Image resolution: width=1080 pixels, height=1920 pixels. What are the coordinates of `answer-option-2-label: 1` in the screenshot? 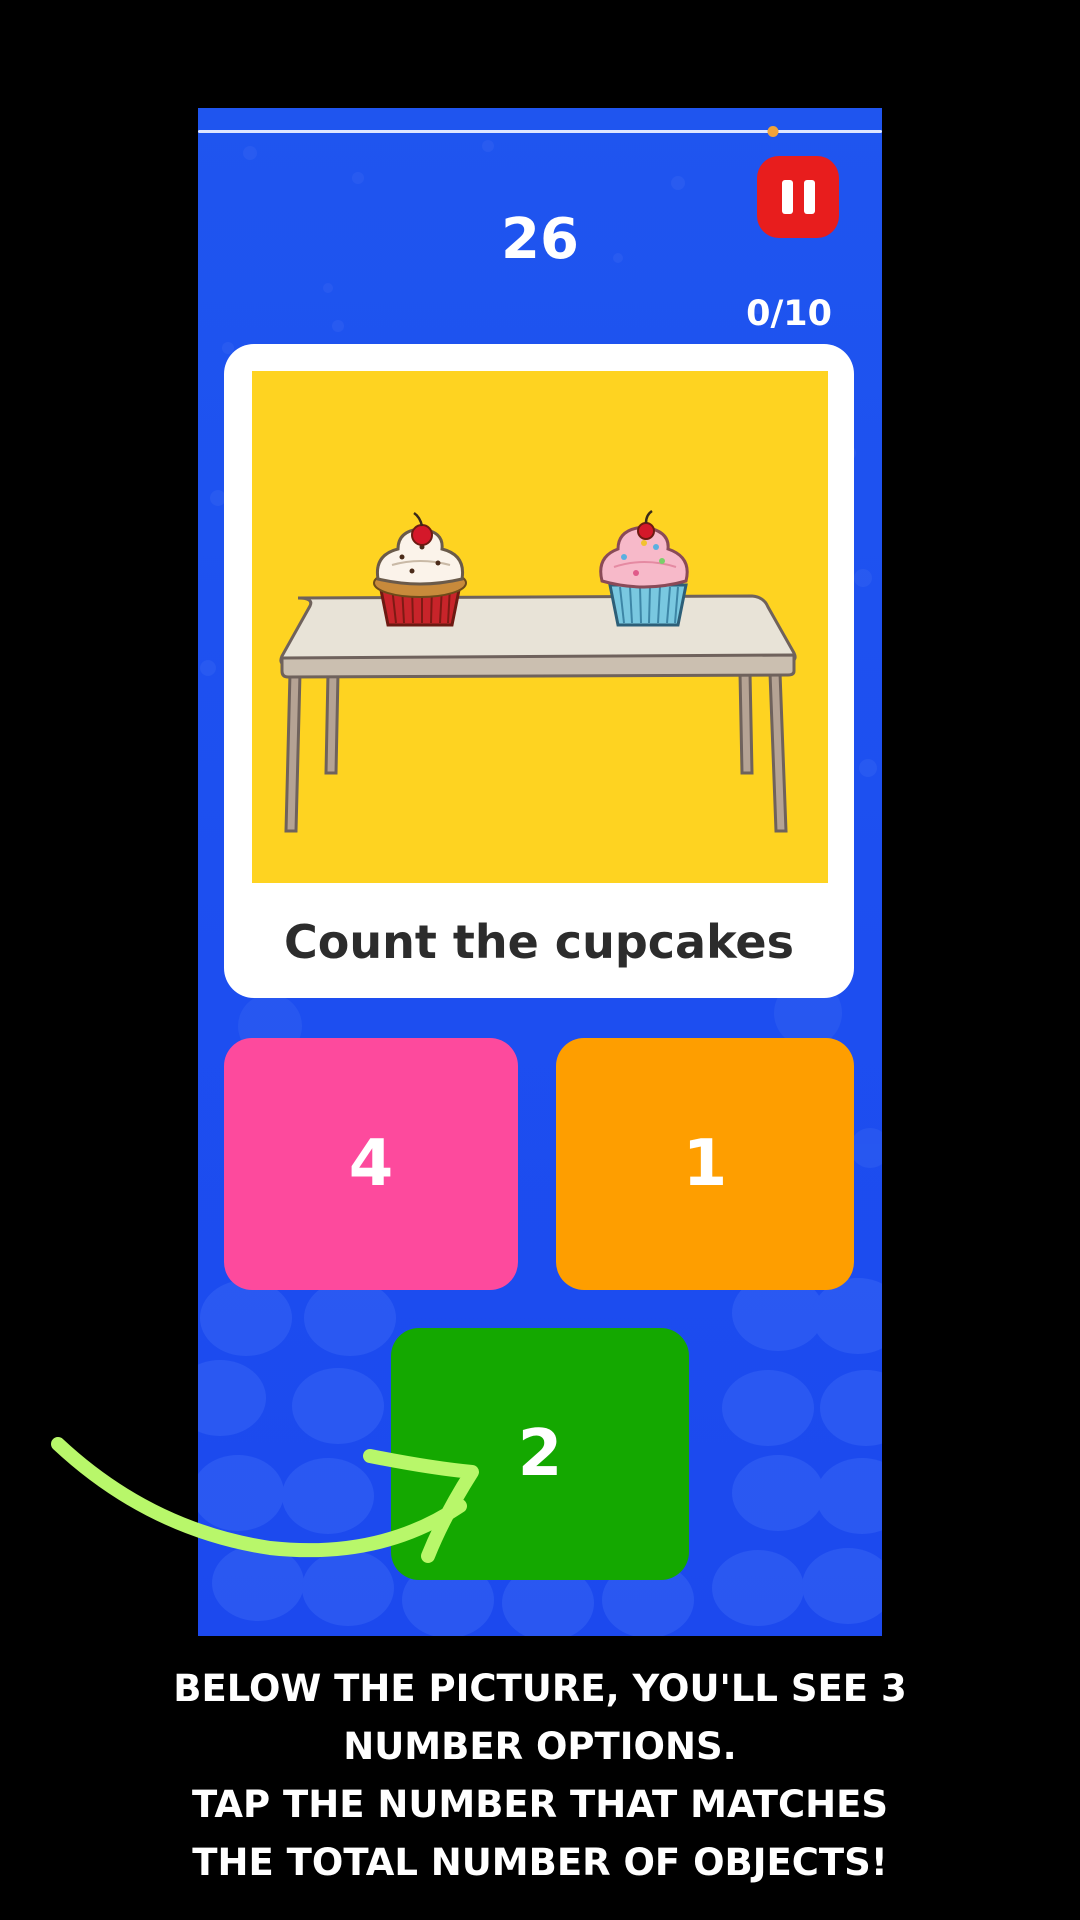 It's located at (705, 1164).